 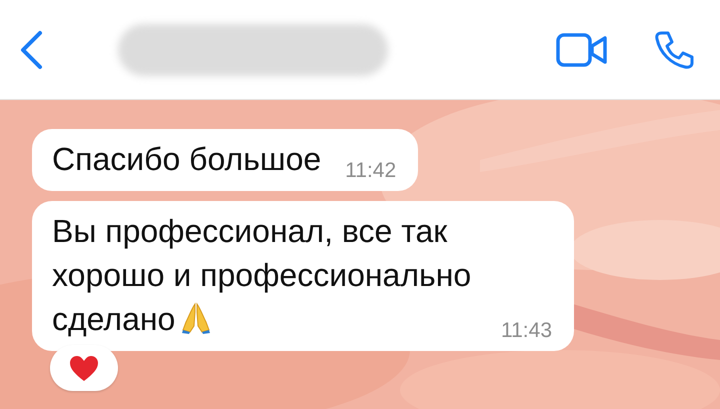 I want to click on heart-icon, so click(x=84, y=368).